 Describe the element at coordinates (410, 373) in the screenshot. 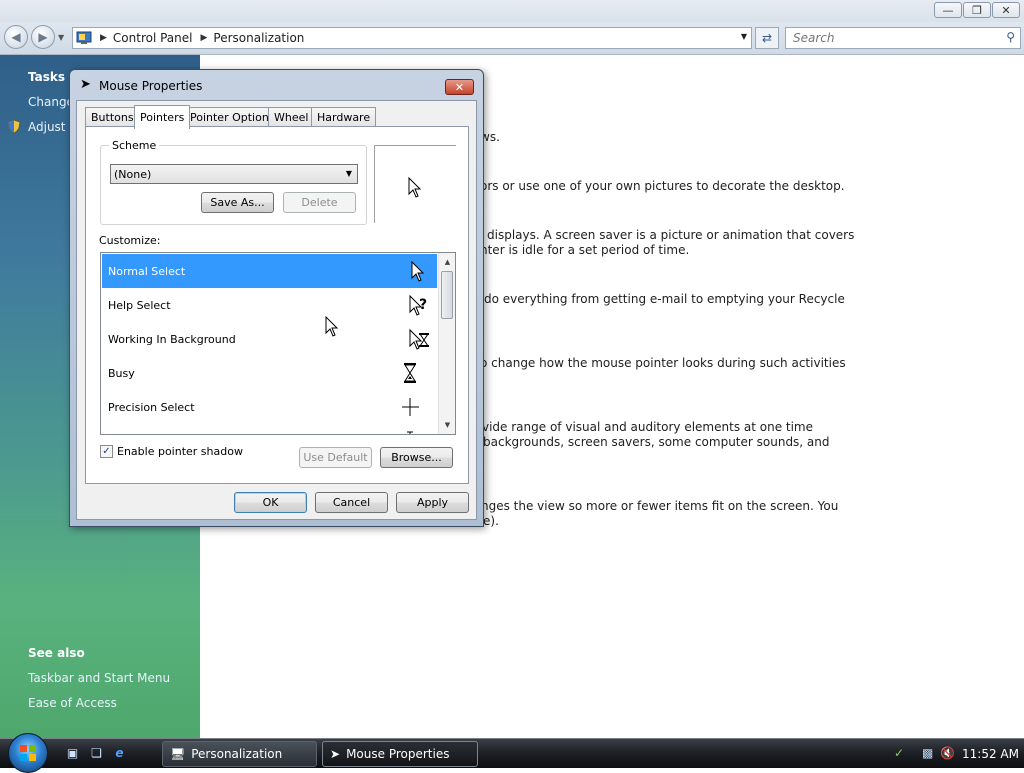

I see `hourglass-cursor-icon` at that location.